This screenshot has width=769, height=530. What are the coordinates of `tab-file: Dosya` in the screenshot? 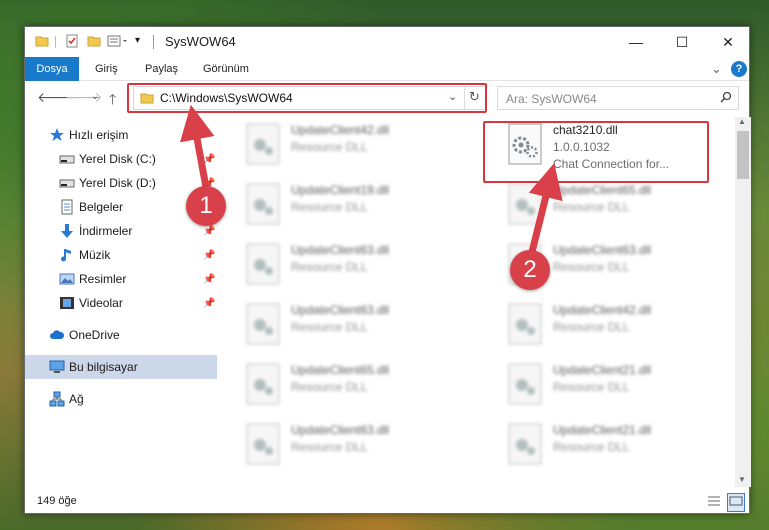 It's located at (52, 69).